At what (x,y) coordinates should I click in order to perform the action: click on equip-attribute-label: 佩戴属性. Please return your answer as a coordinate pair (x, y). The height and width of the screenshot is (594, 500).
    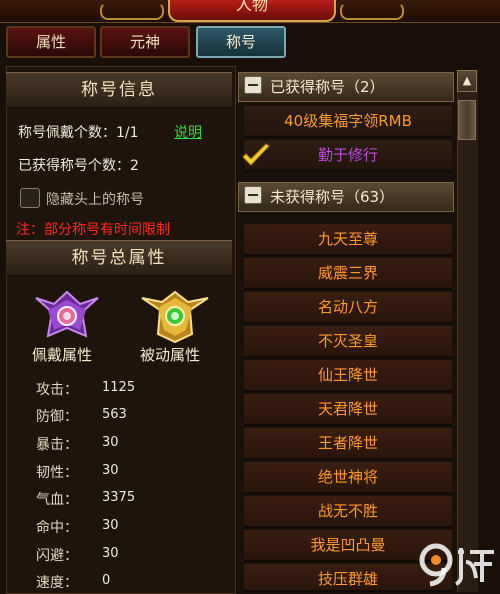
    Looking at the image, I should click on (62, 355).